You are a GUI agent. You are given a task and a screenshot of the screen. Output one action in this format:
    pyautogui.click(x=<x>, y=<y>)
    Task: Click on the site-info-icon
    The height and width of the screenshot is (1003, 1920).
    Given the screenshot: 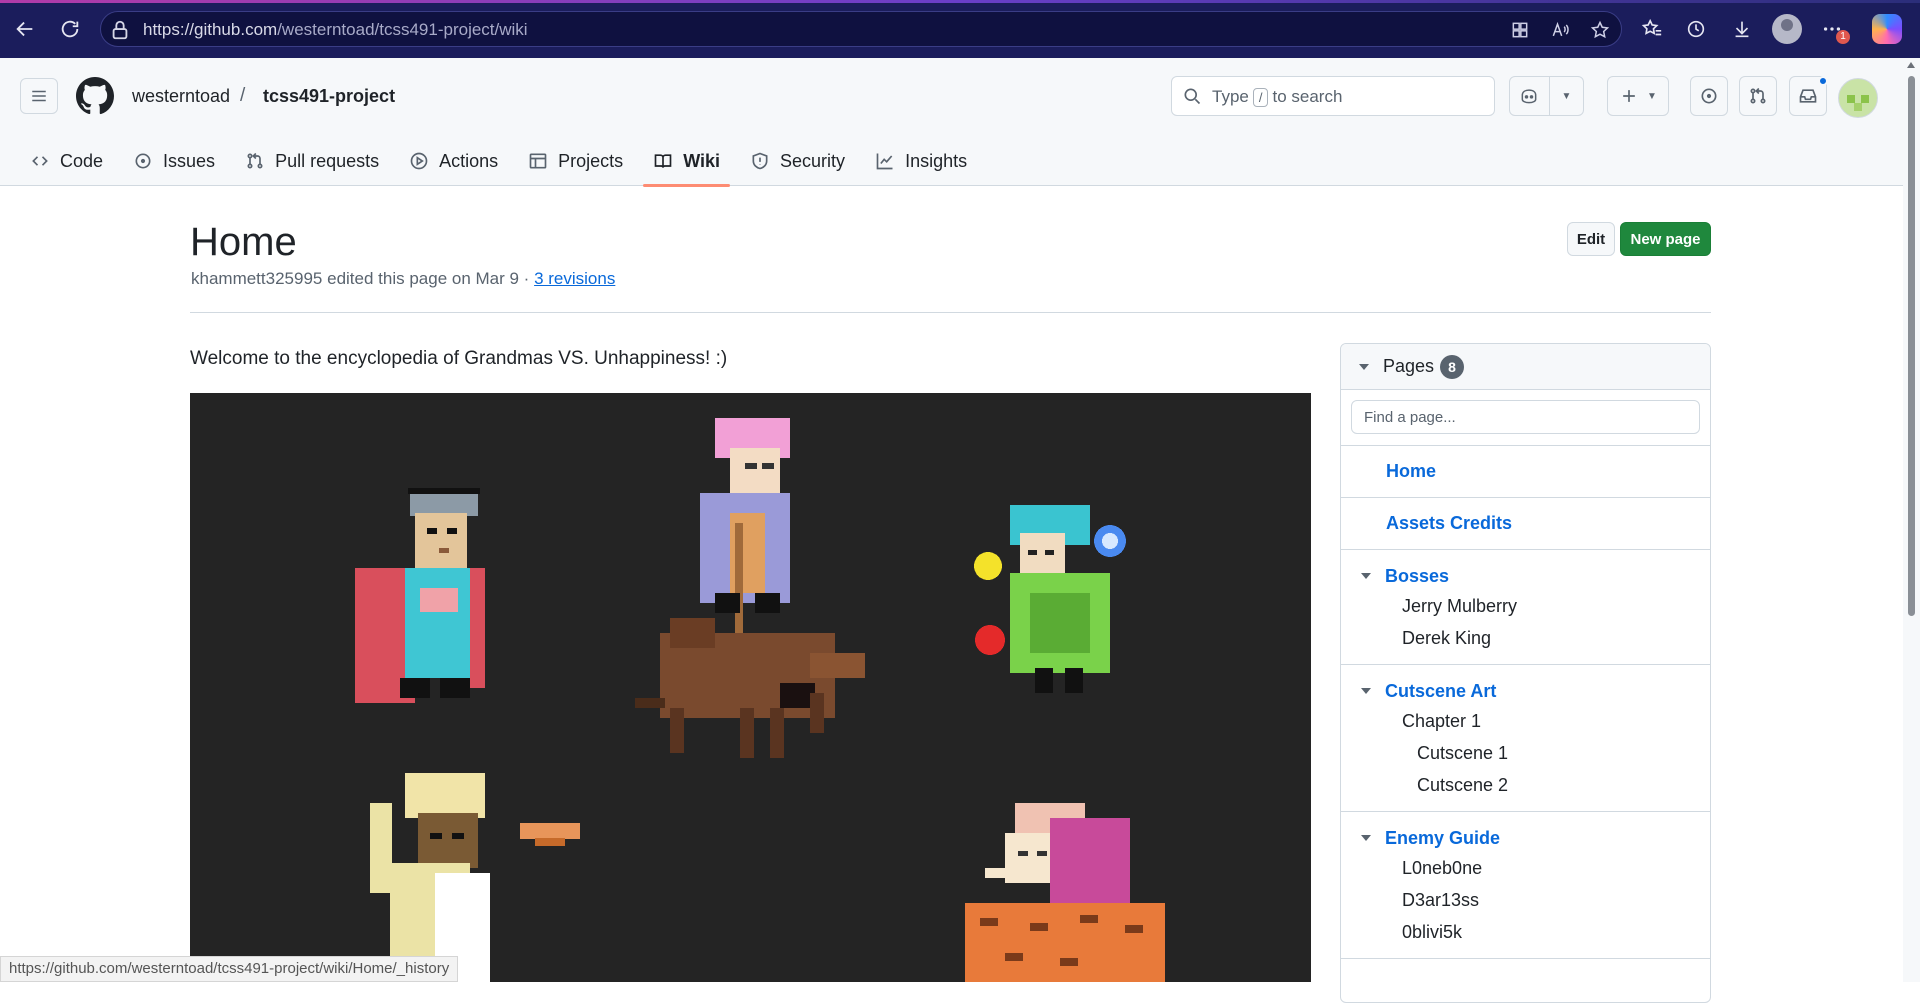 What is the action you would take?
    pyautogui.click(x=120, y=30)
    